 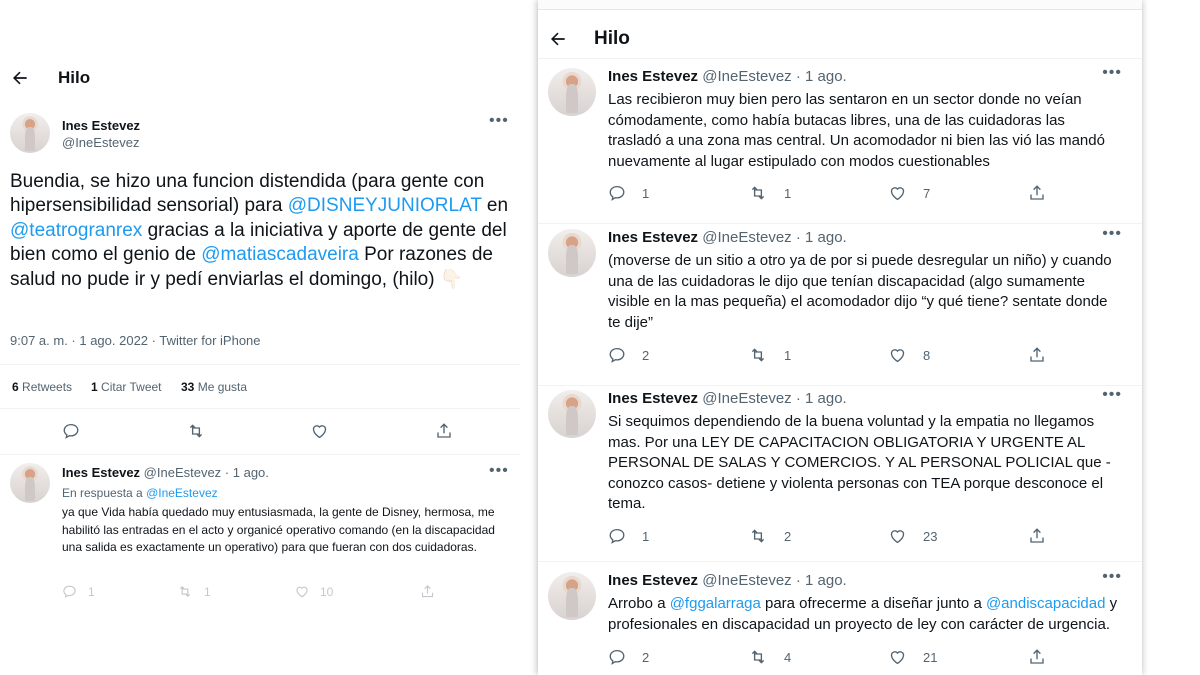 I want to click on retweet-count: 4, so click(x=788, y=657).